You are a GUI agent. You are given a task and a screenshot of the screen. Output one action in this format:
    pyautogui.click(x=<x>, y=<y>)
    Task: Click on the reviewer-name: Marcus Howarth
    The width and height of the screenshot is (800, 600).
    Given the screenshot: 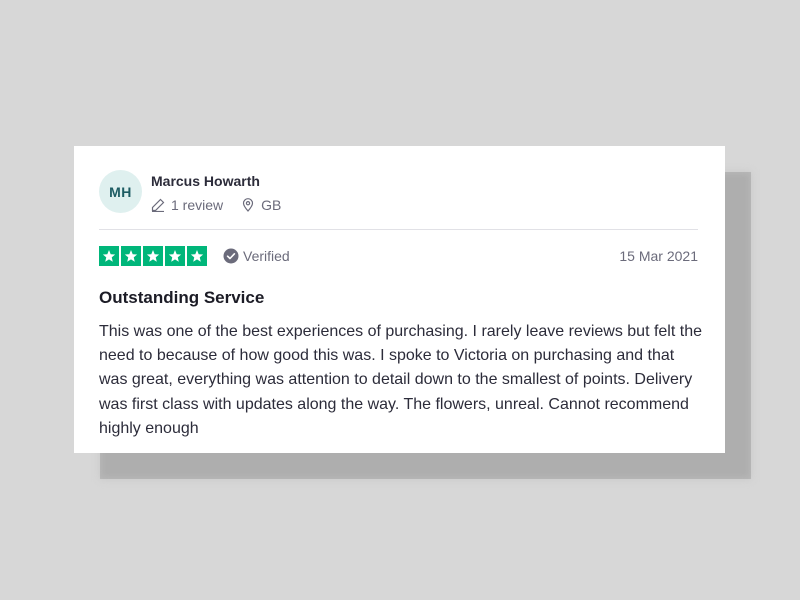 What is the action you would take?
    pyautogui.click(x=225, y=181)
    